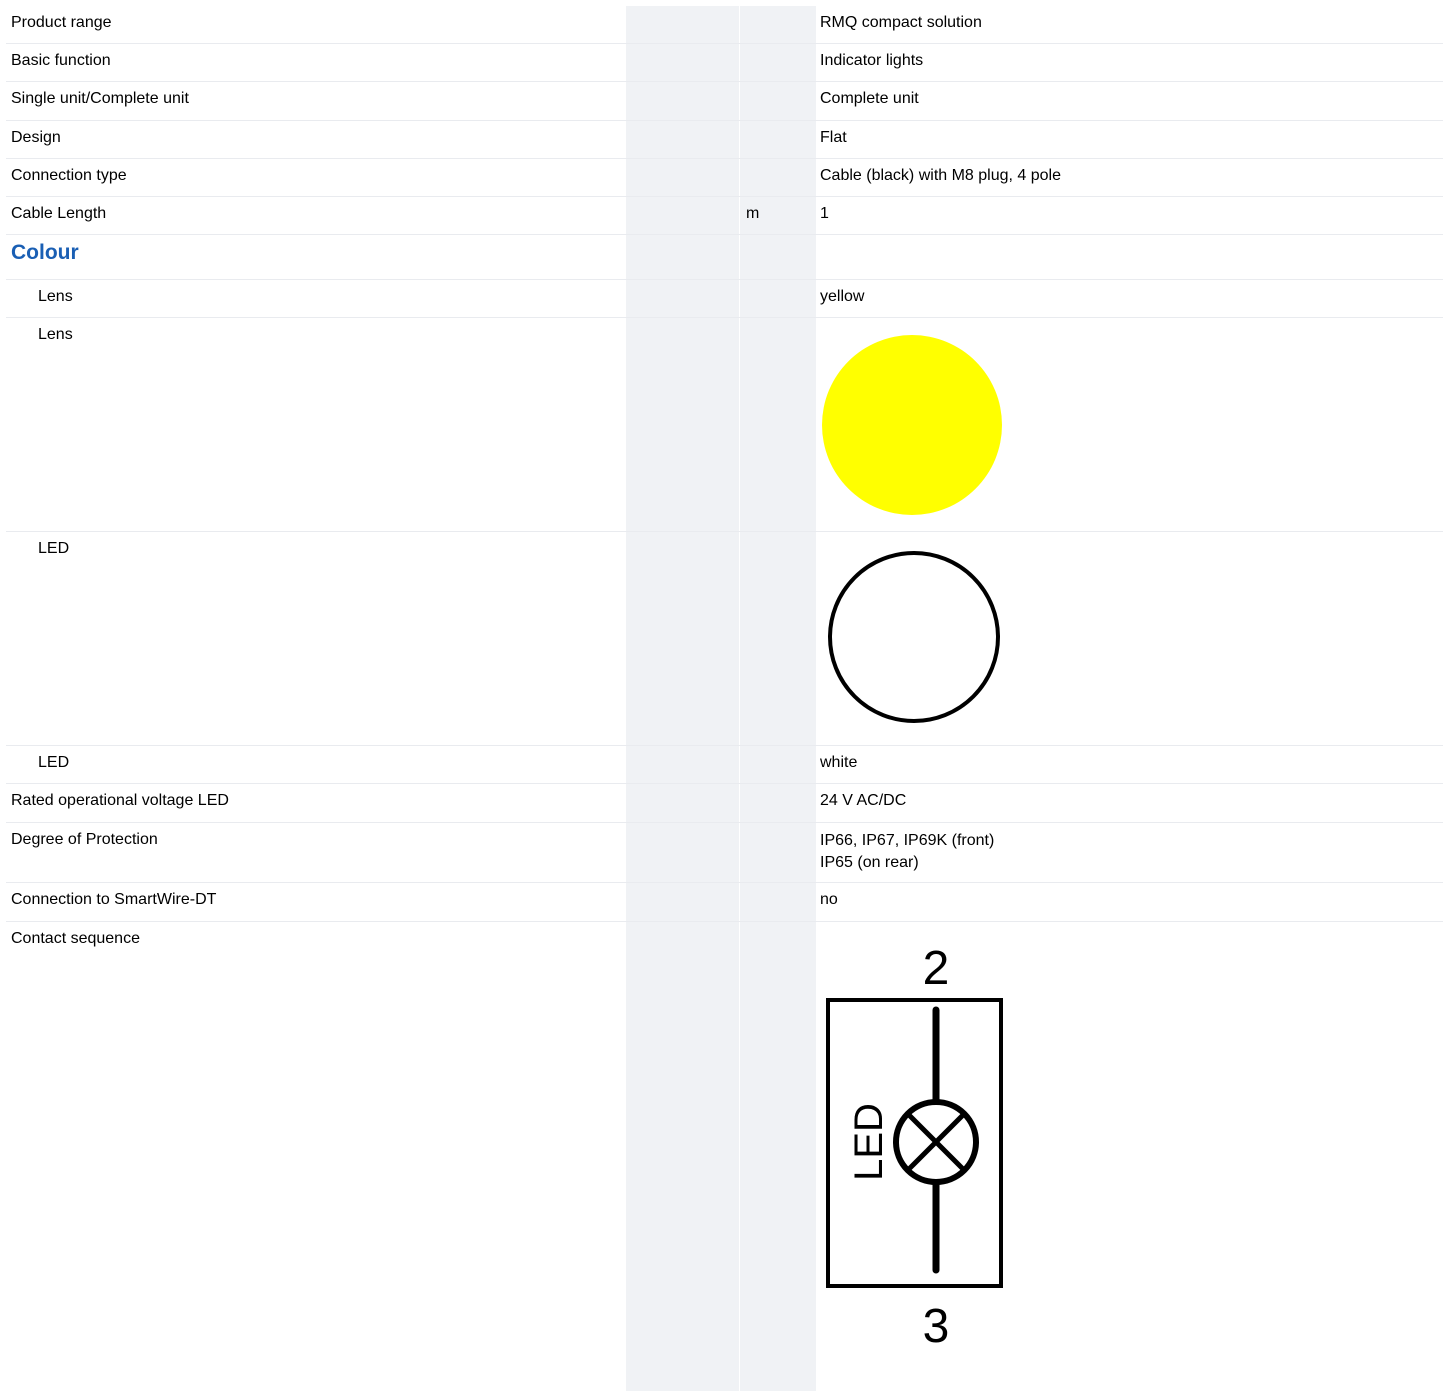 The image size is (1449, 1391). What do you see at coordinates (84, 839) in the screenshot?
I see `spec-label: Degree of Protection` at bounding box center [84, 839].